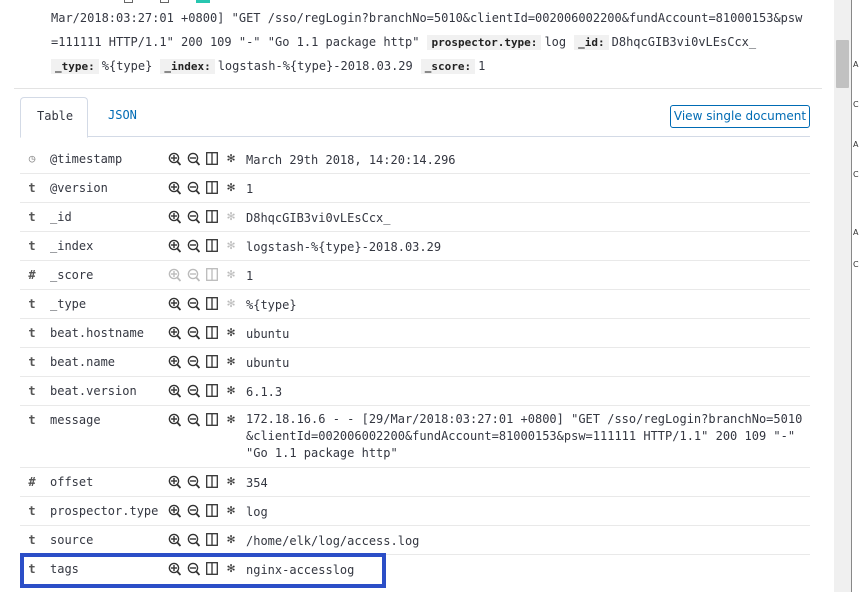 This screenshot has width=860, height=592. What do you see at coordinates (72, 275) in the screenshot?
I see `field-name: _score` at bounding box center [72, 275].